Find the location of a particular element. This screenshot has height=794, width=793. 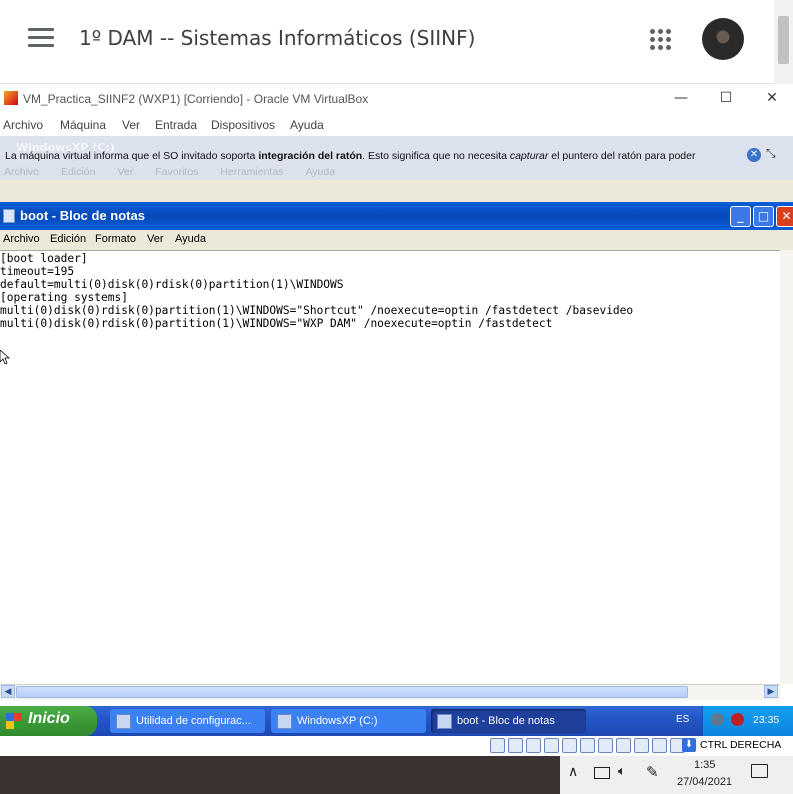

apps-grid-icon is located at coordinates (661, 40).